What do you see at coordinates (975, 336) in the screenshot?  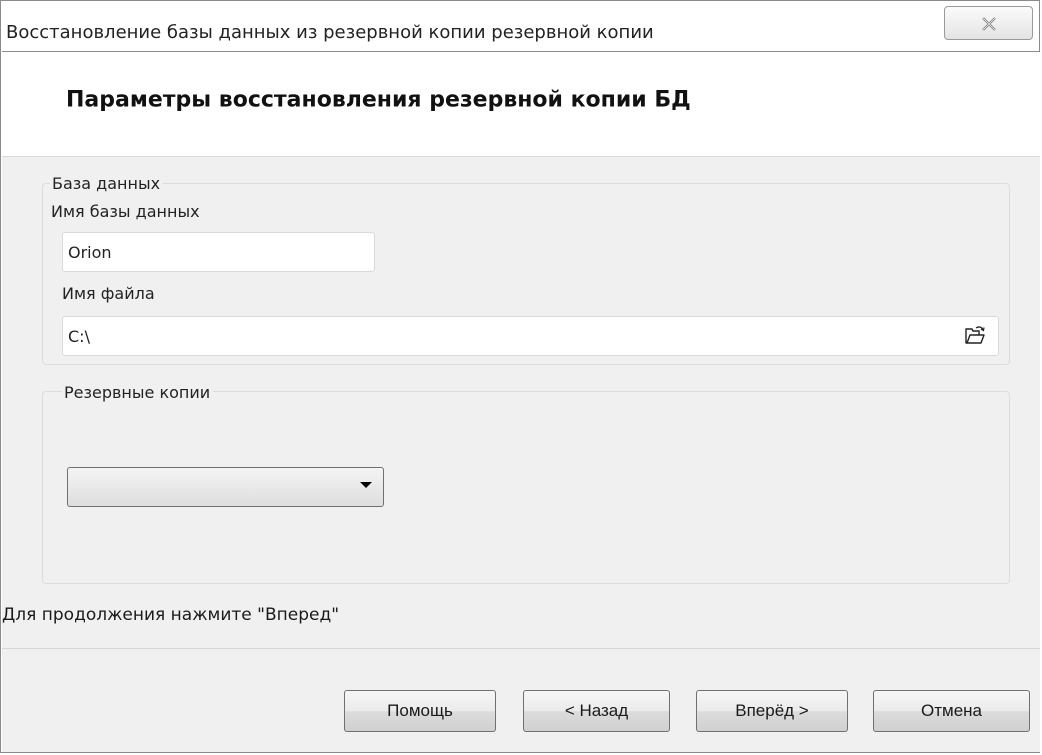 I see `open-folder-icon` at bounding box center [975, 336].